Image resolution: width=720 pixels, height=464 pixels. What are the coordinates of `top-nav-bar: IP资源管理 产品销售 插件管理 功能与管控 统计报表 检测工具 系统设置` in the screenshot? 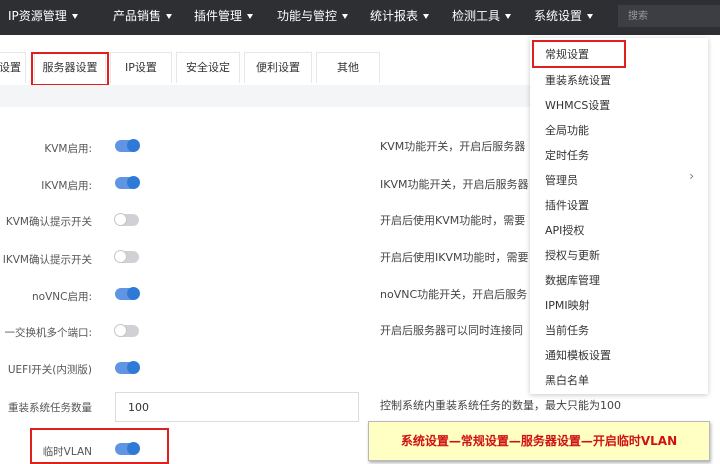 It's located at (360, 17).